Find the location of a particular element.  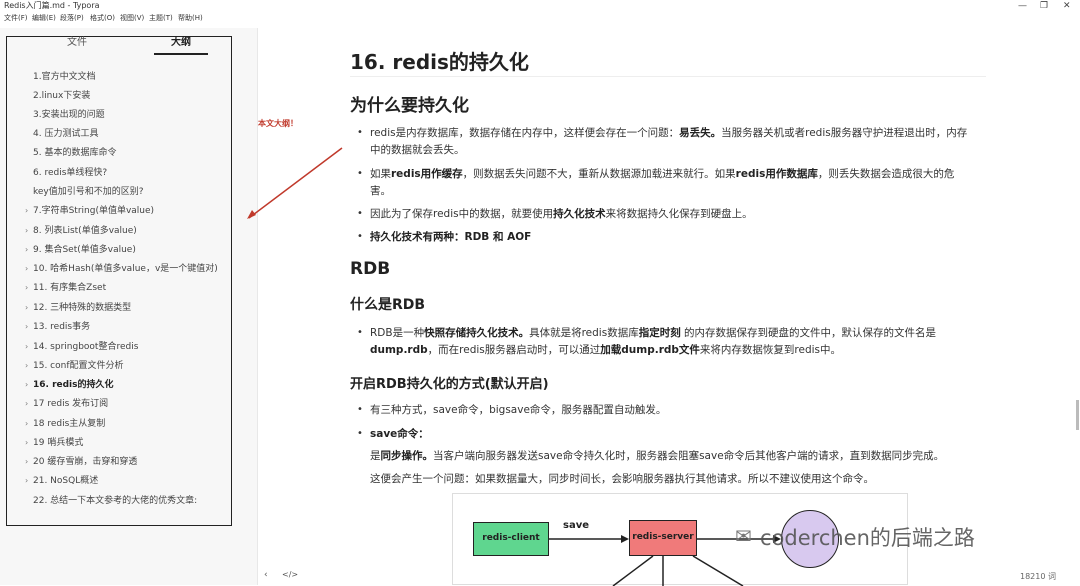

tab-files: 文件 is located at coordinates (77, 43).